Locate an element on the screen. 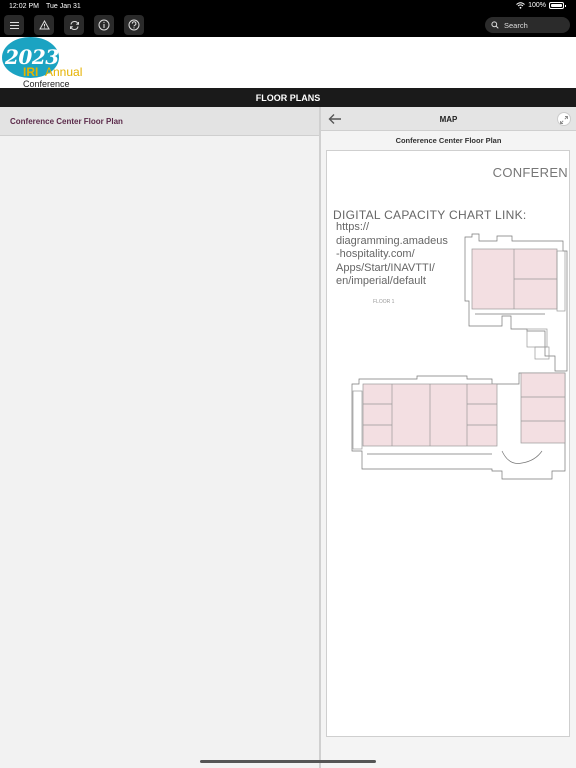 The image size is (576, 768). list-item: Conference Center Floor Plan is located at coordinates (159, 121).